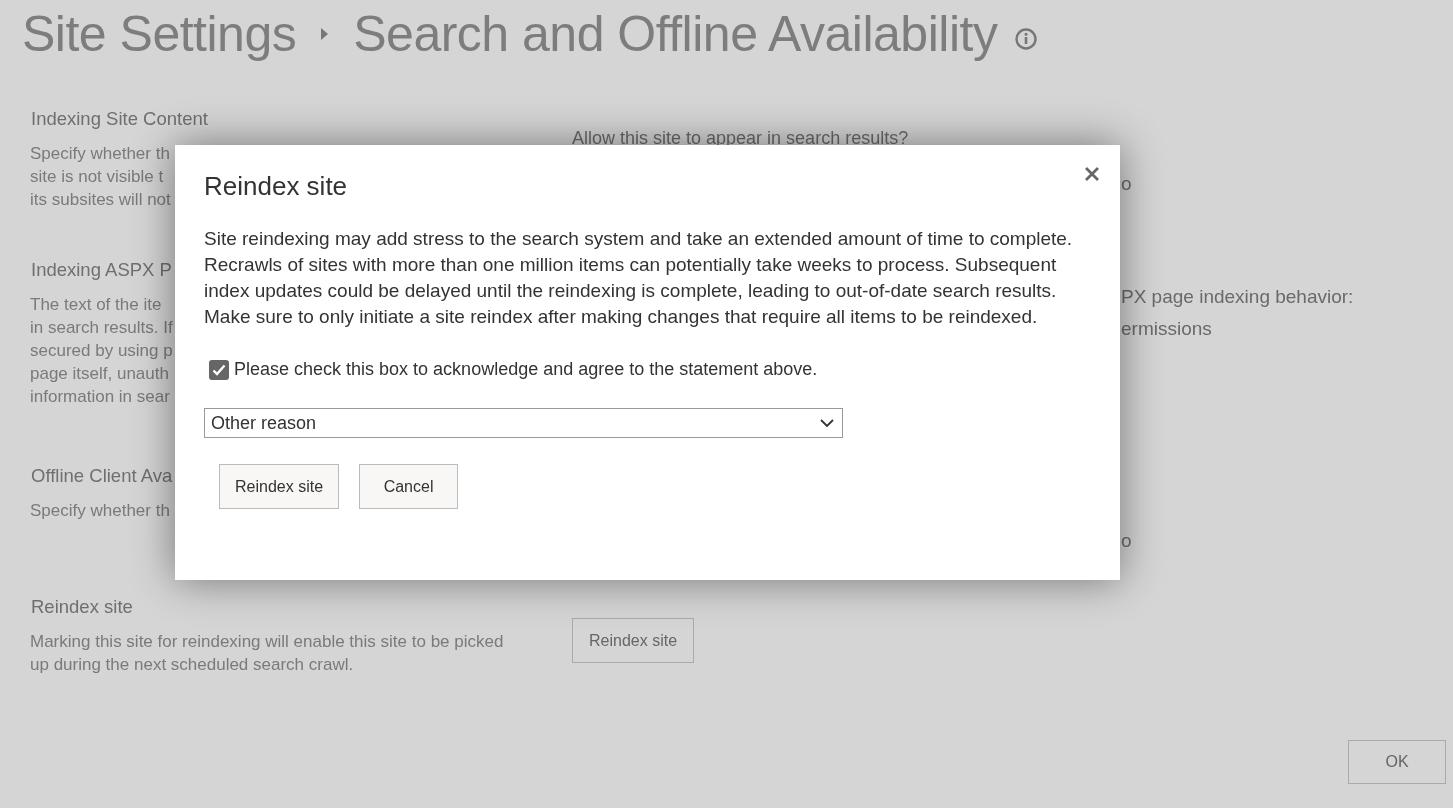  I want to click on breadcrumb-arrow-icon, so click(325, 34).